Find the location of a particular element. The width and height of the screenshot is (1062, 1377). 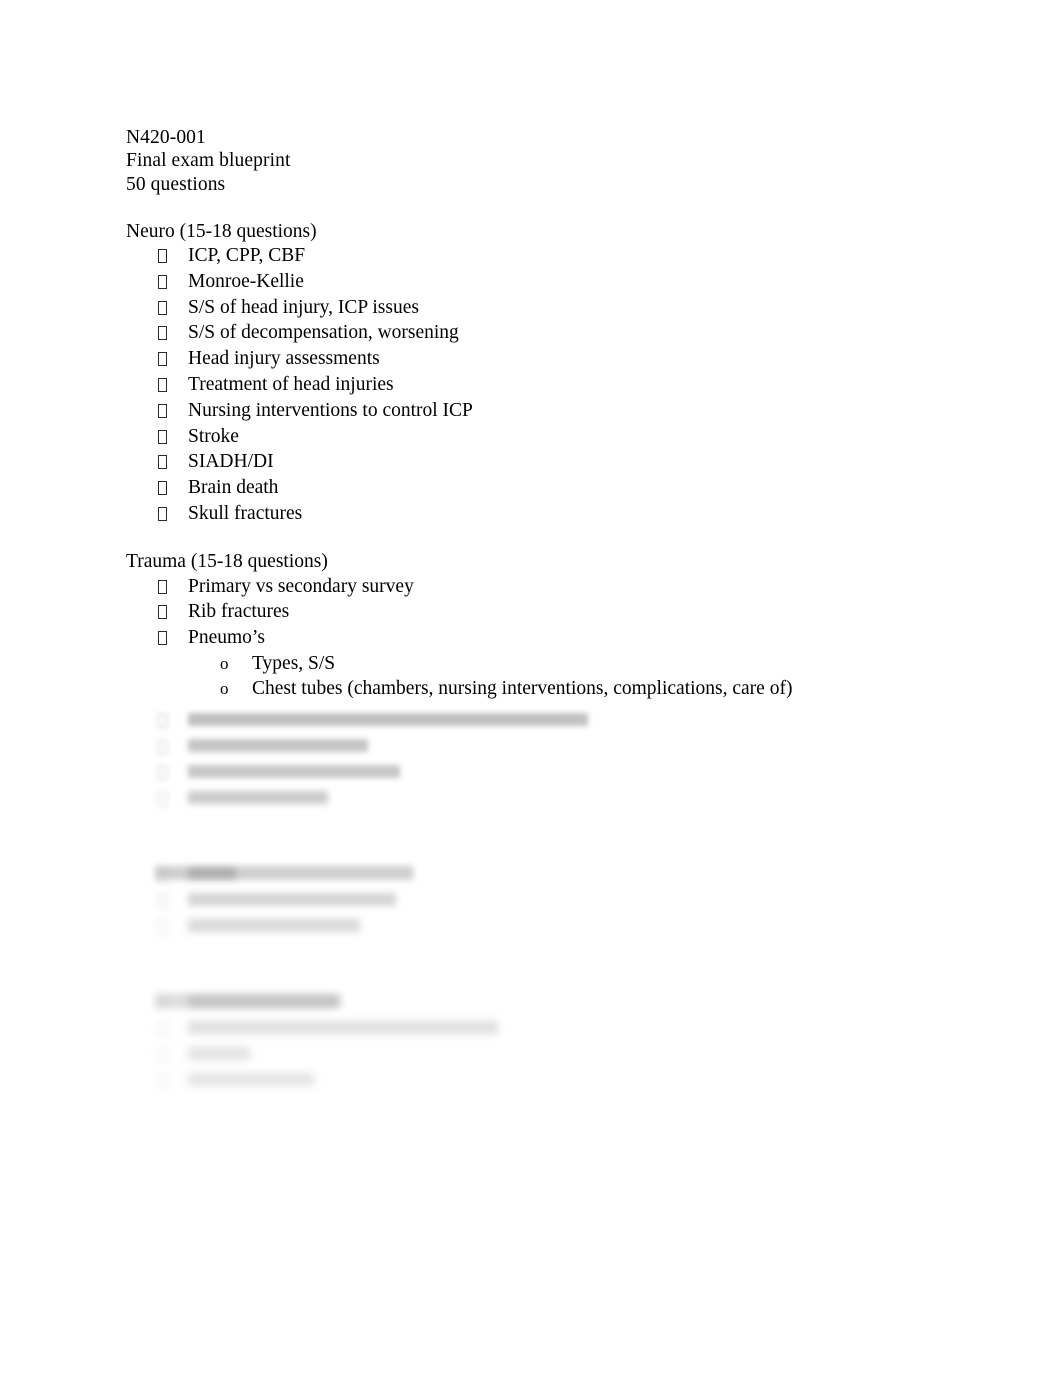

list-item-label: SIADH/DI is located at coordinates (231, 462).